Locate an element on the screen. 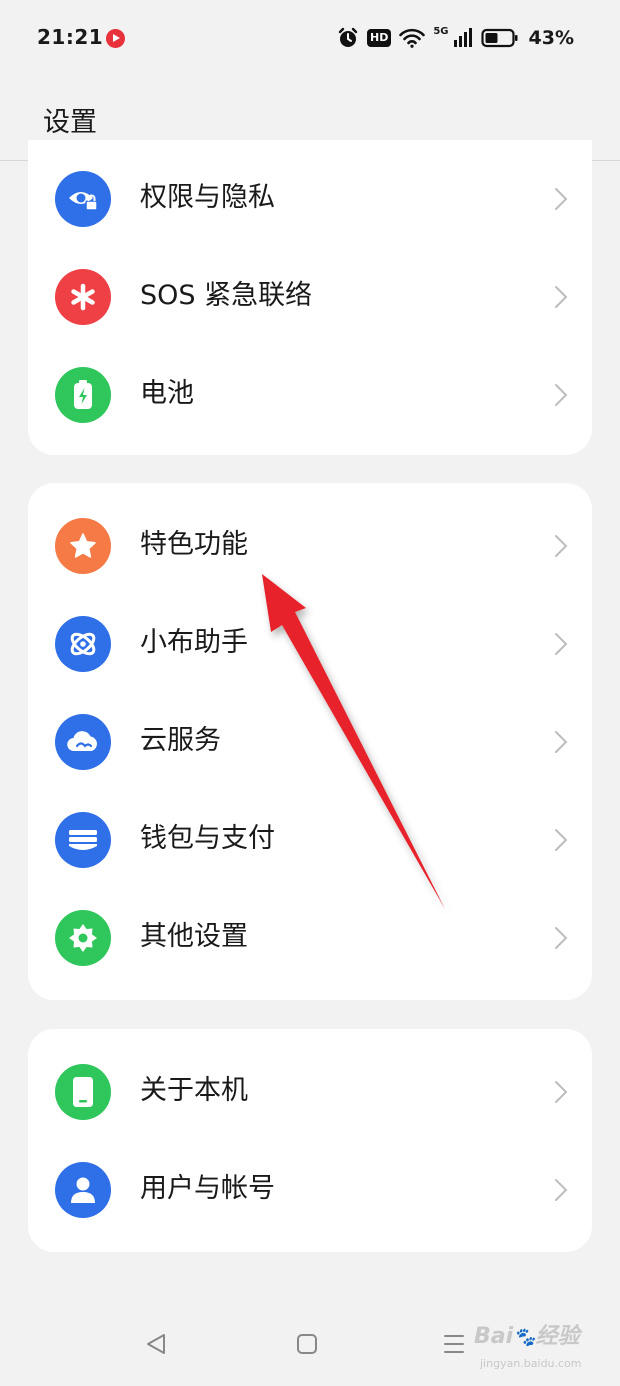 The image size is (620, 1386). wifi-icon is located at coordinates (412, 38).